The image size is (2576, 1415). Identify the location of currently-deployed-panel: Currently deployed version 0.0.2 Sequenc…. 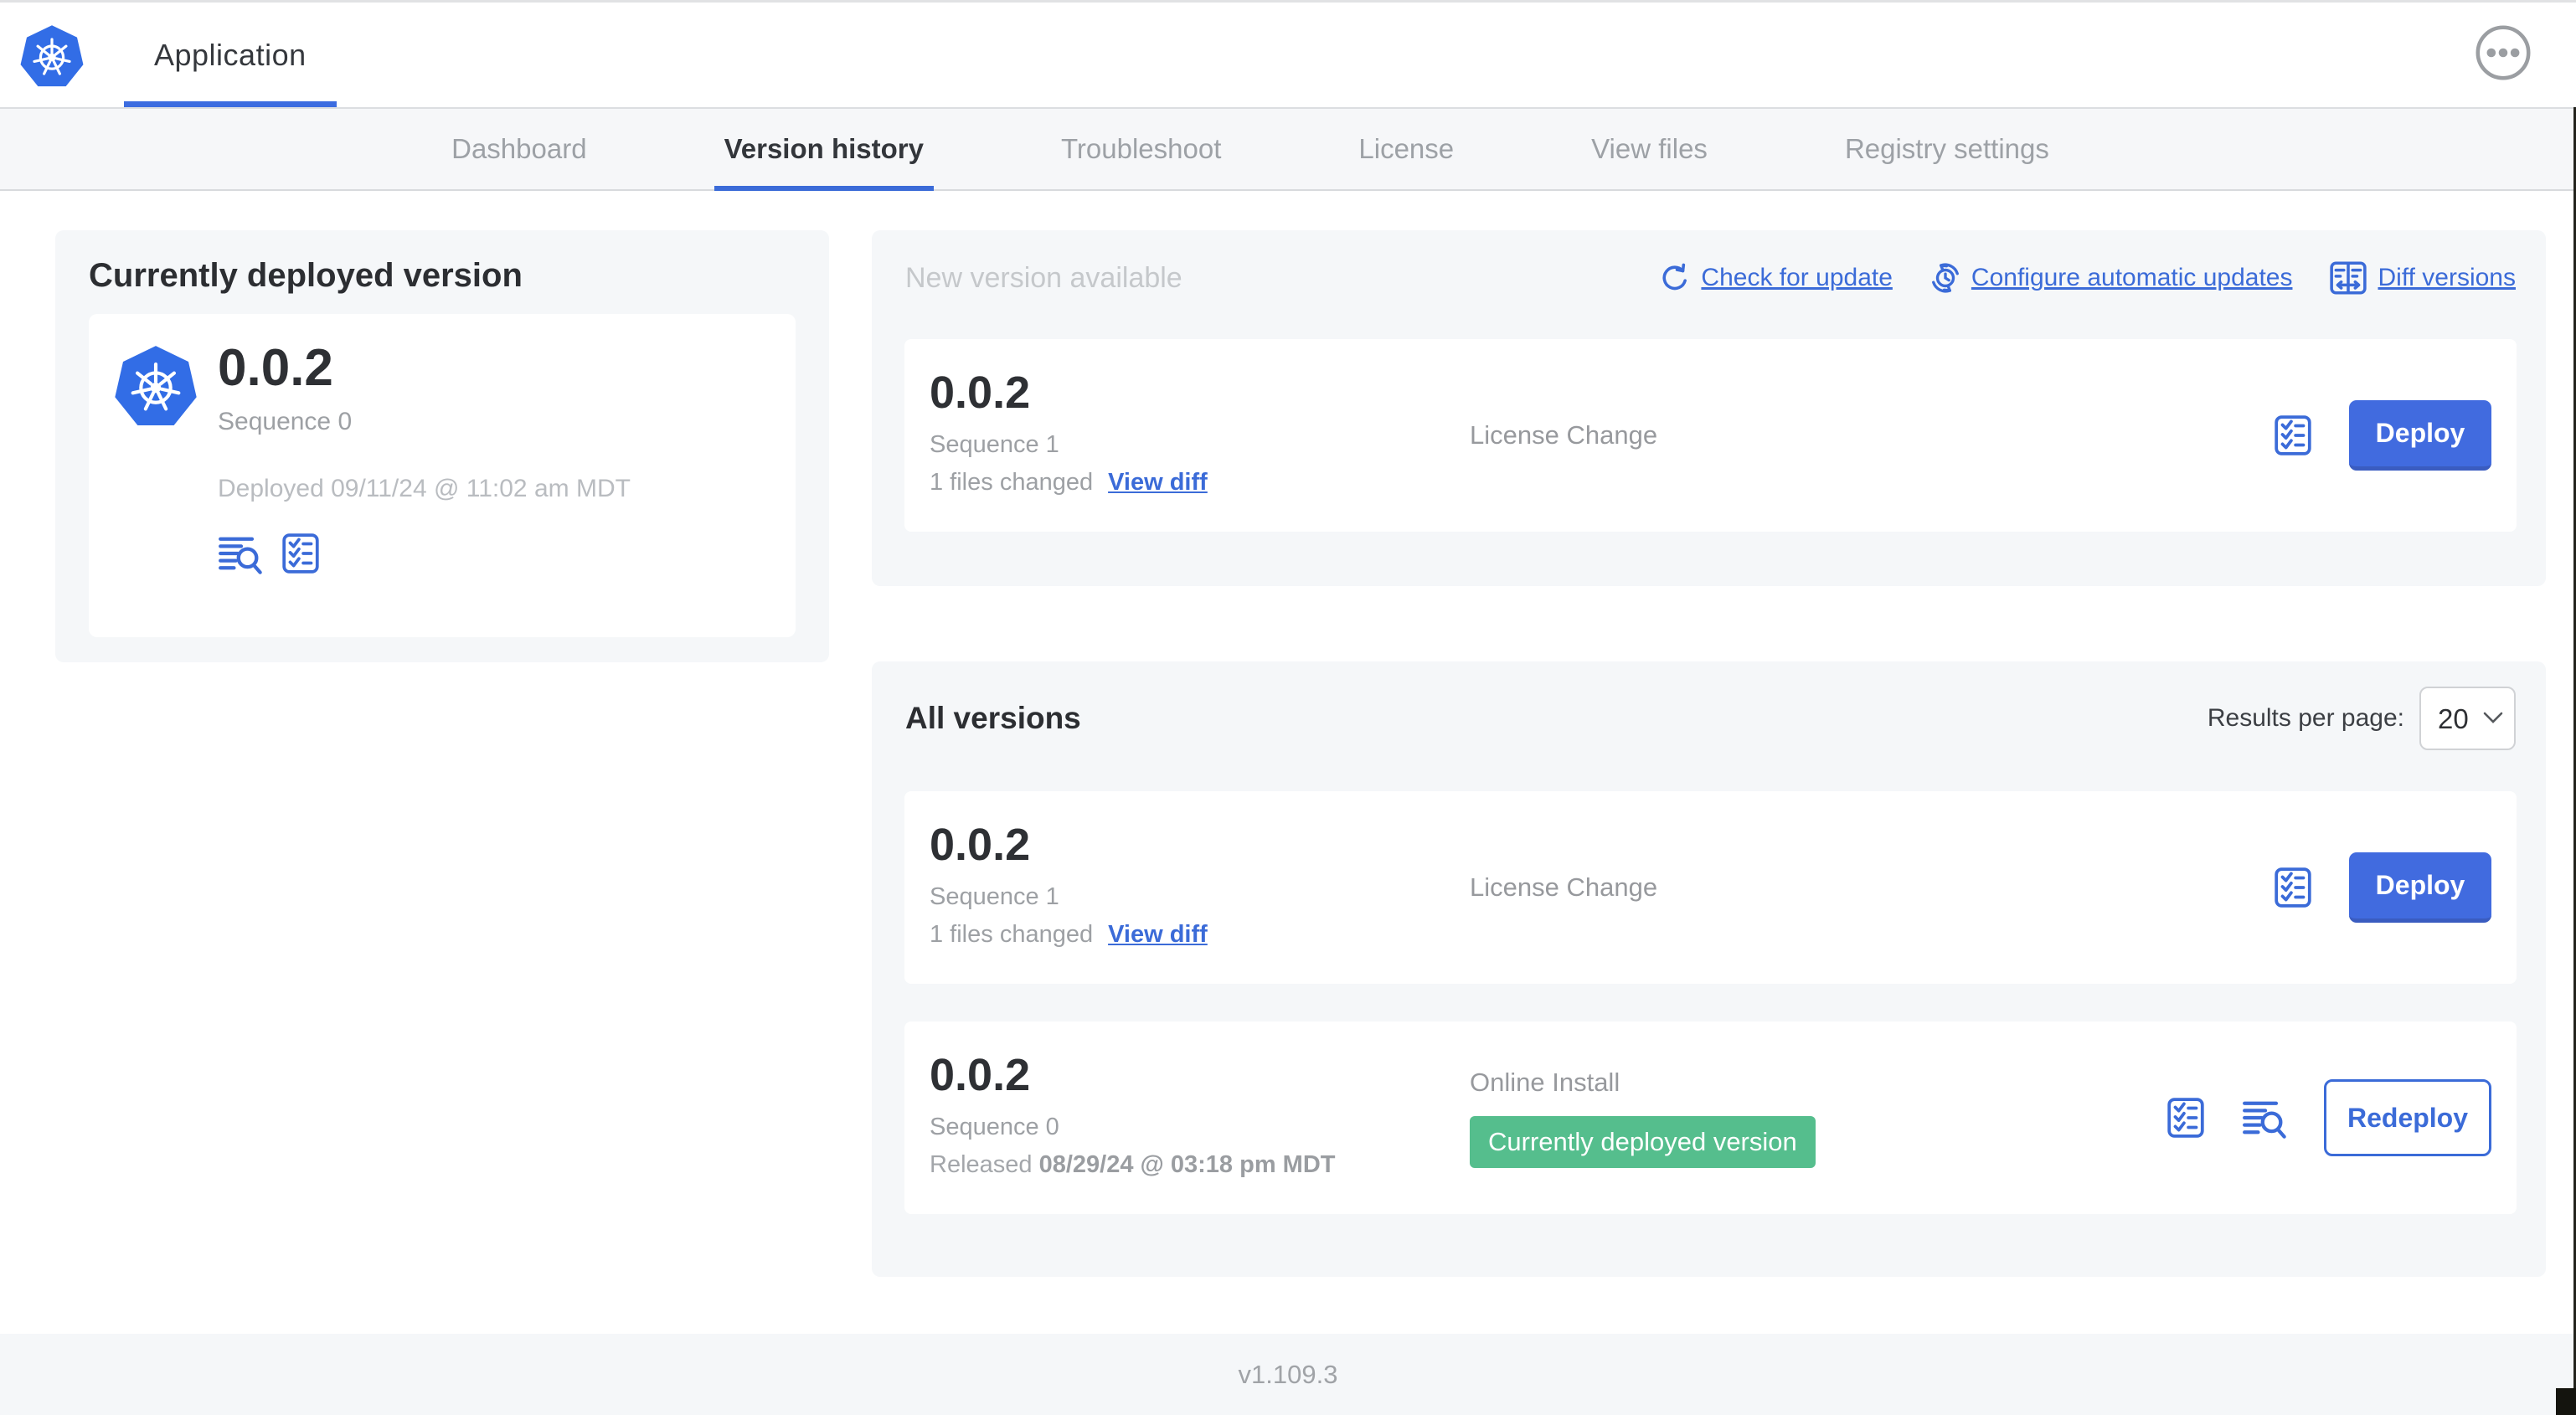
(442, 446).